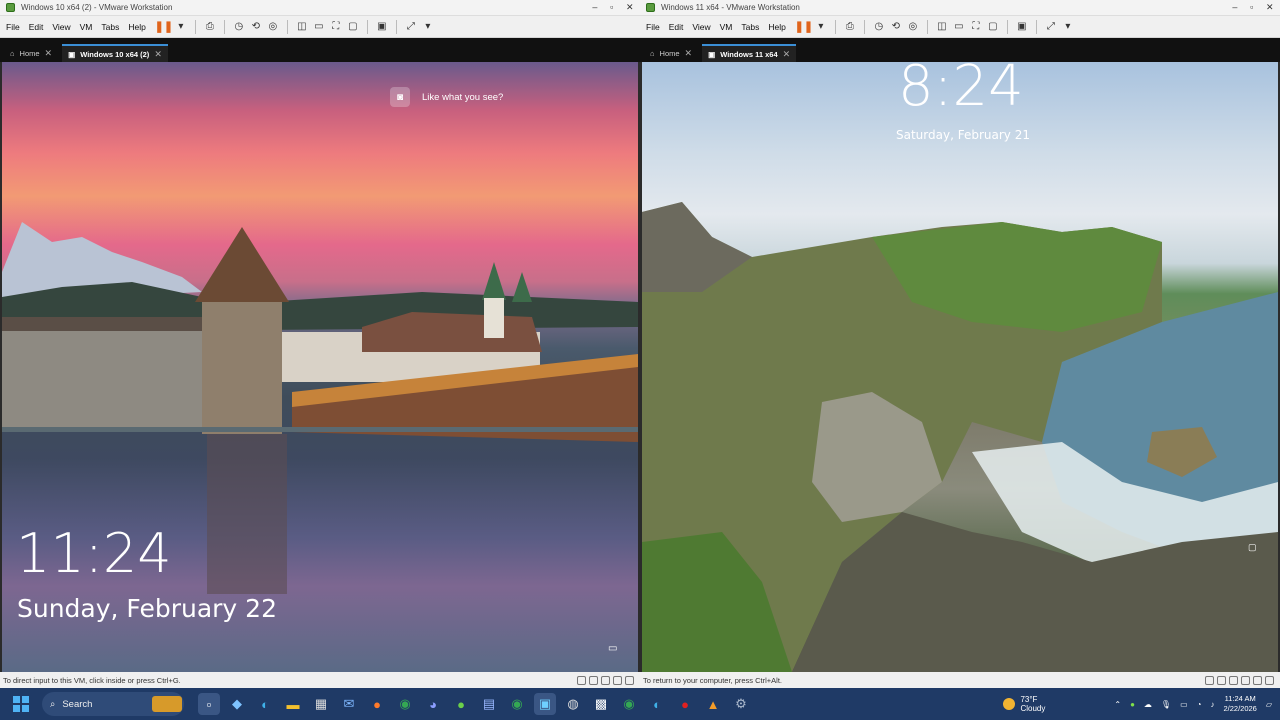 The width and height of the screenshot is (1280, 720). What do you see at coordinates (749, 53) in the screenshot?
I see `tab-vm: ▣ Windows 11 x64 ✕` at bounding box center [749, 53].